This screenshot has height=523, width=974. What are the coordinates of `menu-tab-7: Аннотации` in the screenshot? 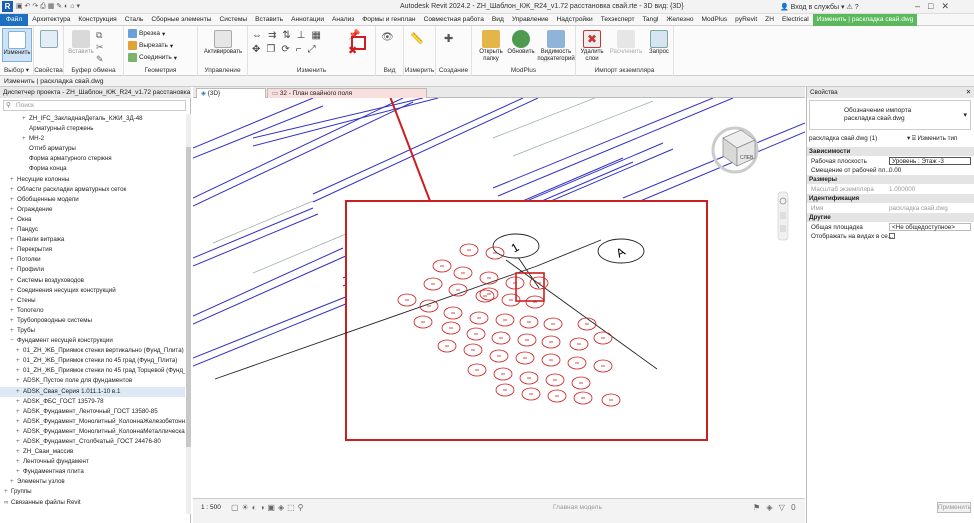 It's located at (307, 20).